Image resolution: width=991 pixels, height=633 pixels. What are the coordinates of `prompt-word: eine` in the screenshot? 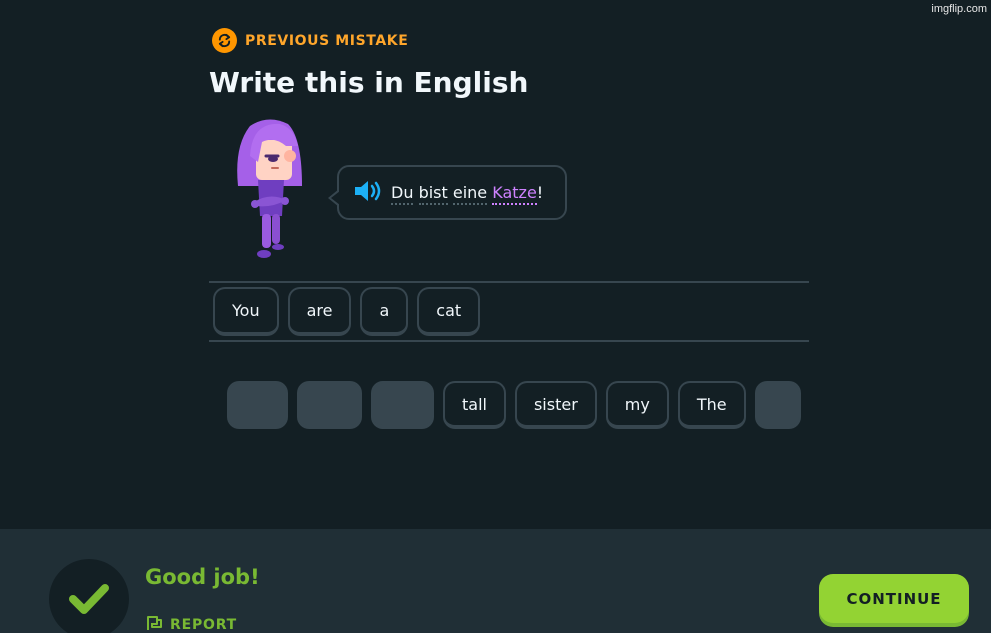 It's located at (470, 194).